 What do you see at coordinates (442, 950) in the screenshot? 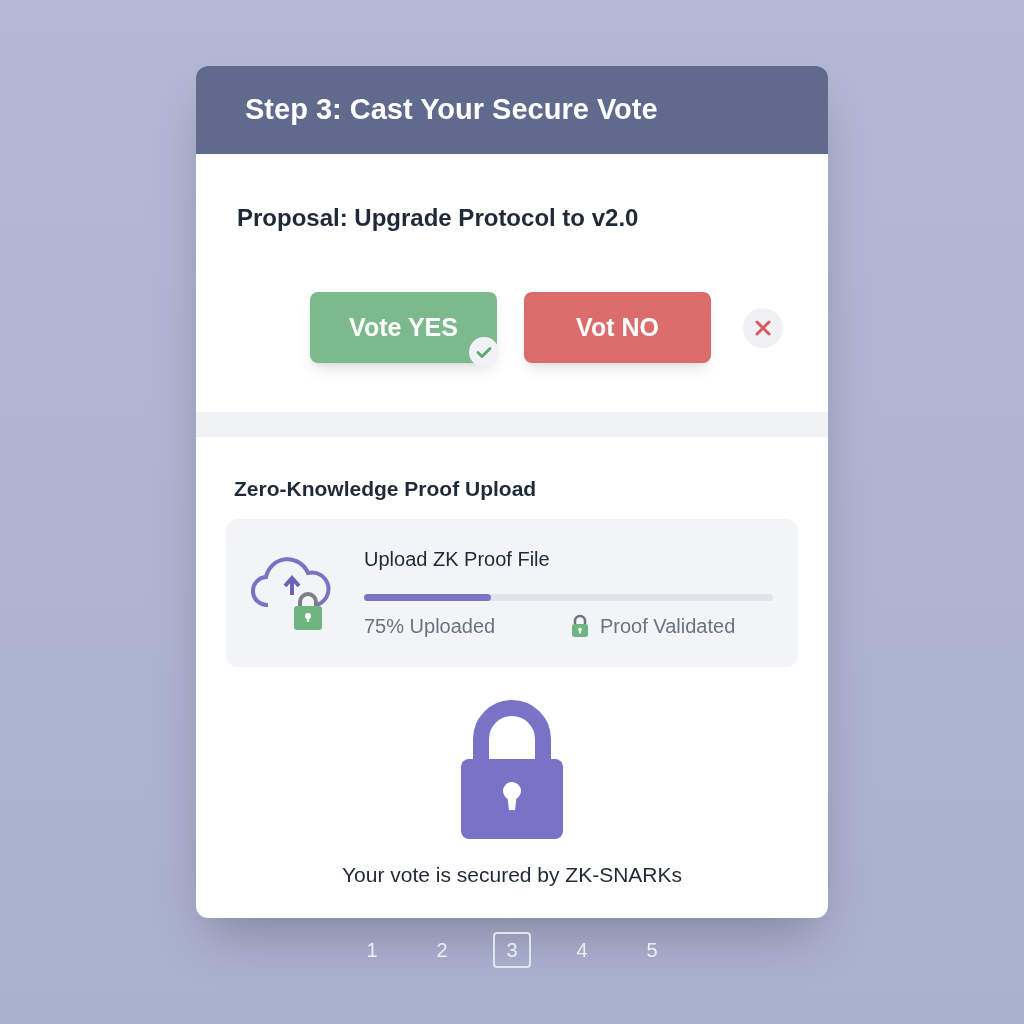
I see `step-indicator: 2` at bounding box center [442, 950].